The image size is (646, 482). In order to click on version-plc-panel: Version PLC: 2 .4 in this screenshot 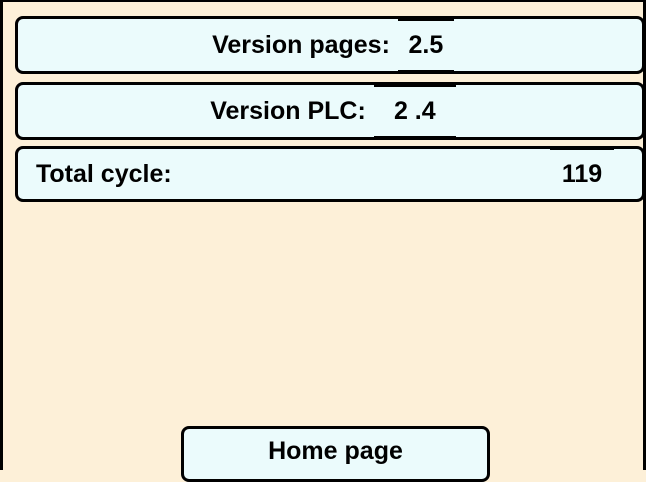, I will do `click(330, 111)`.